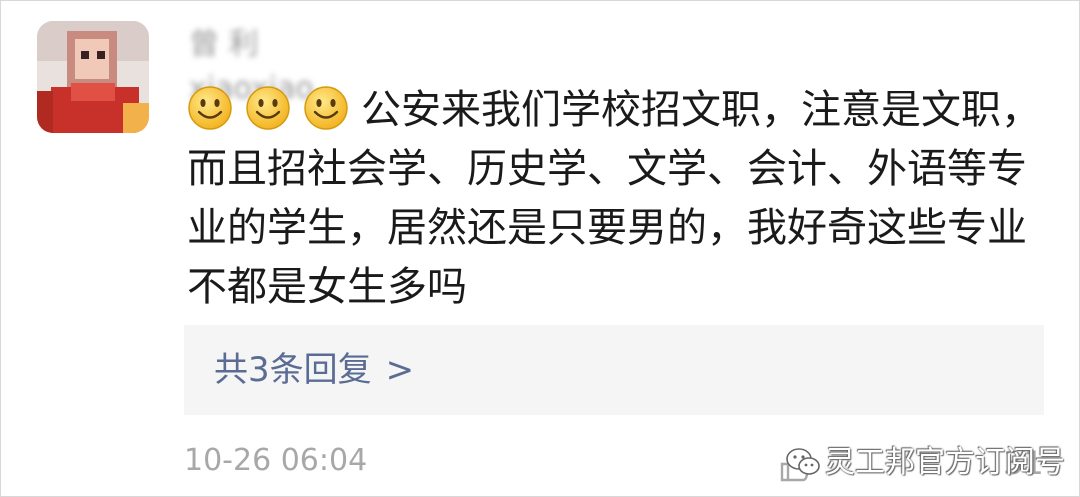  Describe the element at coordinates (276, 460) in the screenshot. I see `comment-timestamp: 10-26 06:04` at that location.